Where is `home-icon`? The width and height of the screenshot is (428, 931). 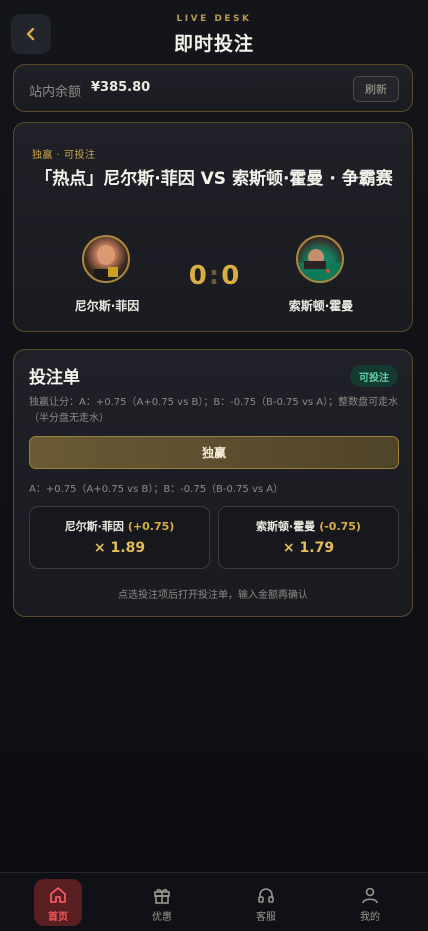
home-icon is located at coordinates (58, 895).